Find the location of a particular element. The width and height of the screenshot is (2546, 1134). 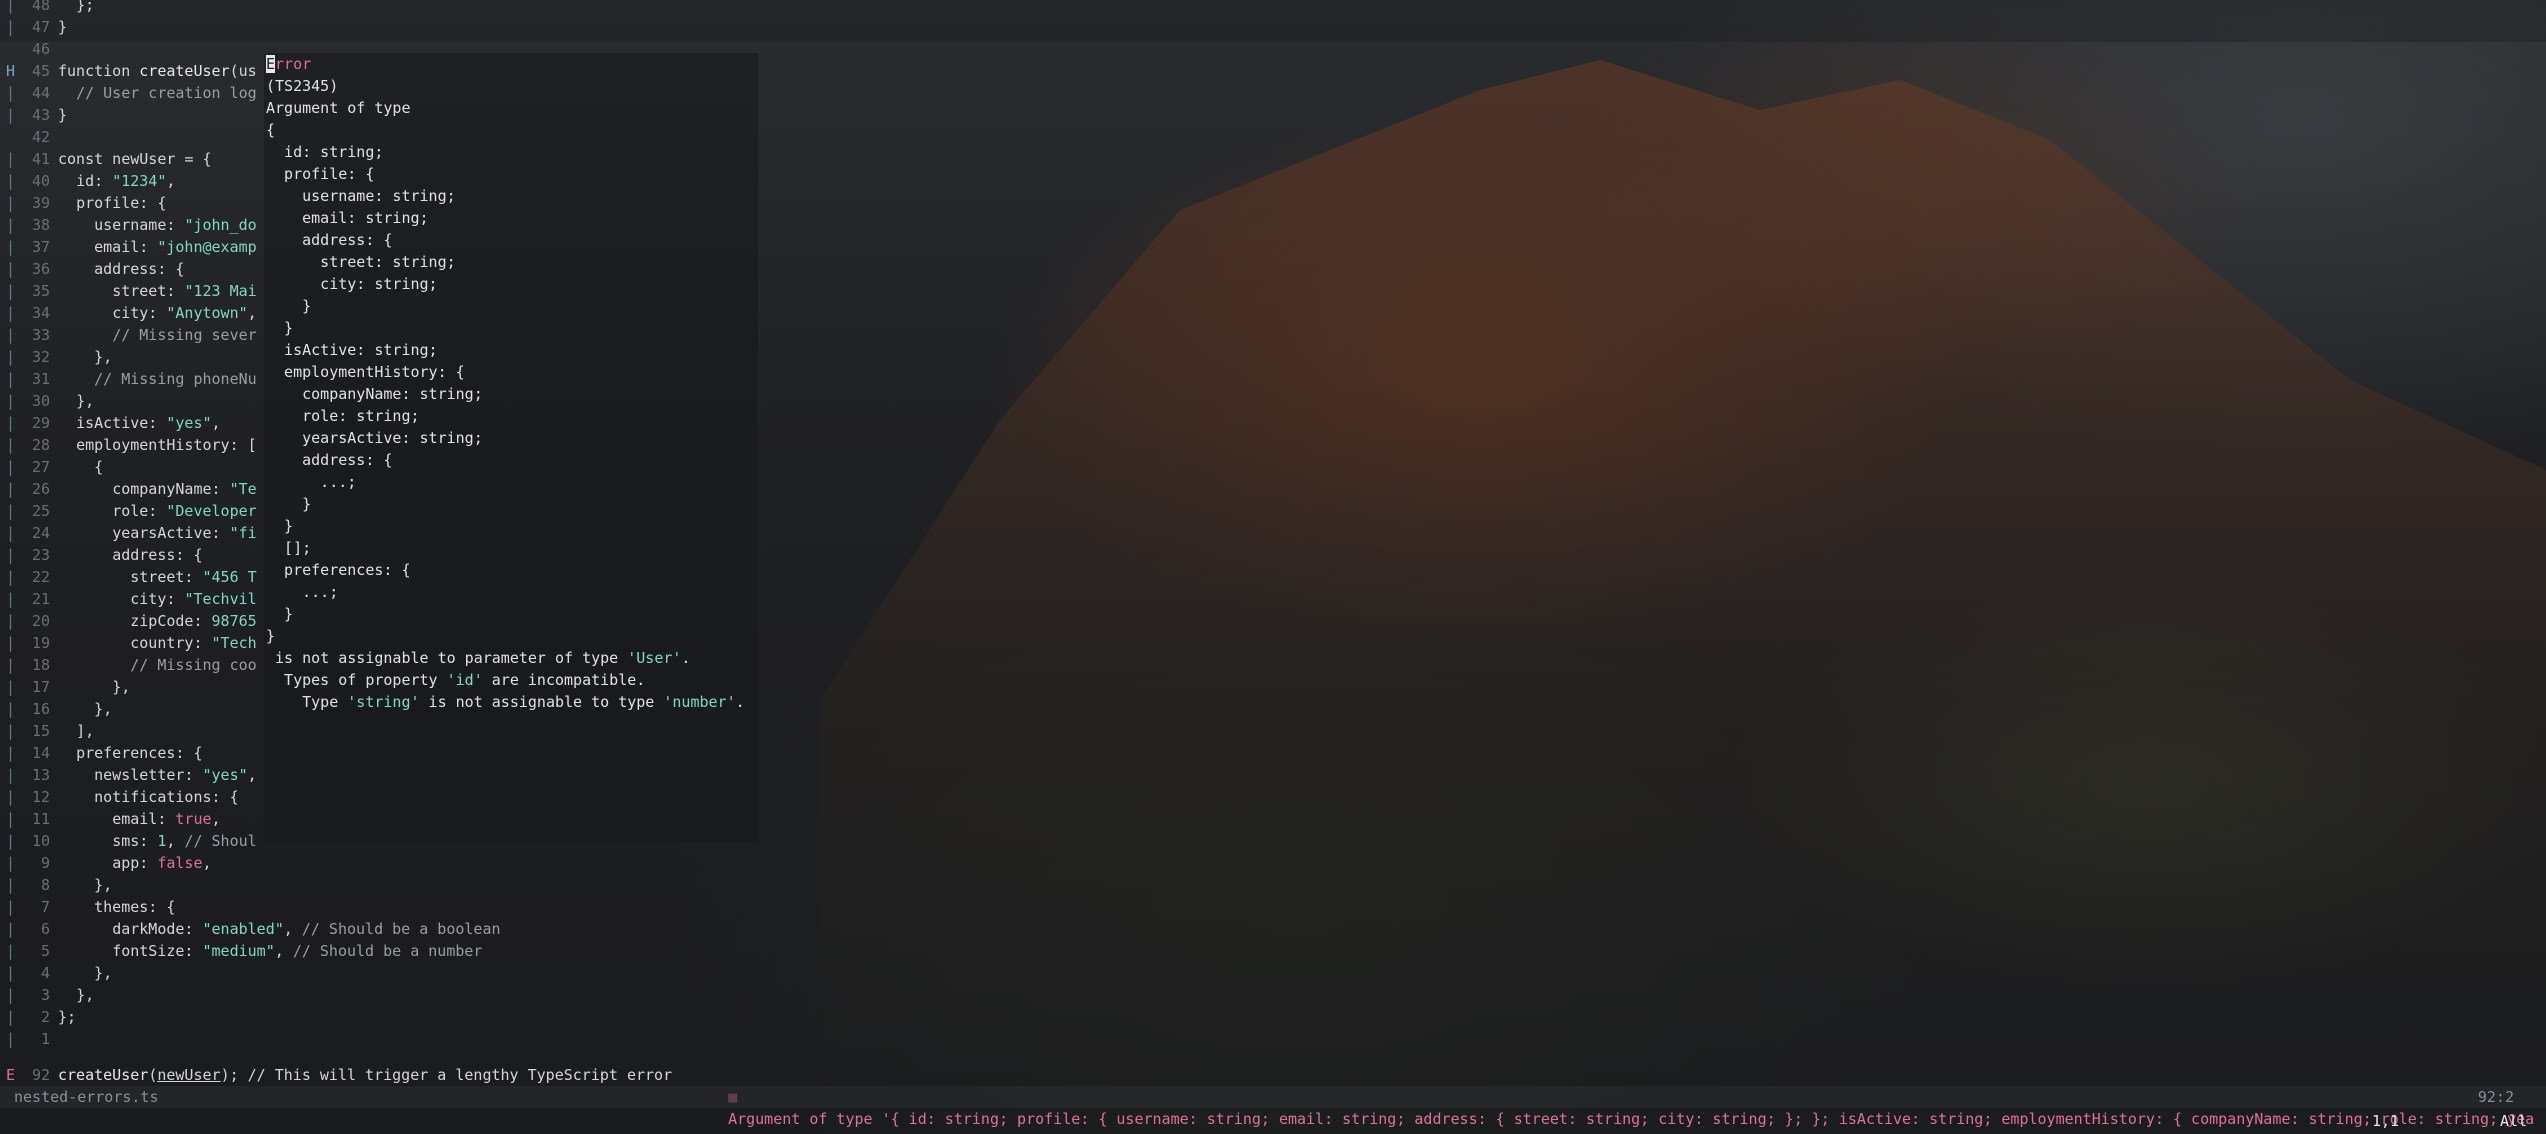

popup-text: { is located at coordinates (271, 130).